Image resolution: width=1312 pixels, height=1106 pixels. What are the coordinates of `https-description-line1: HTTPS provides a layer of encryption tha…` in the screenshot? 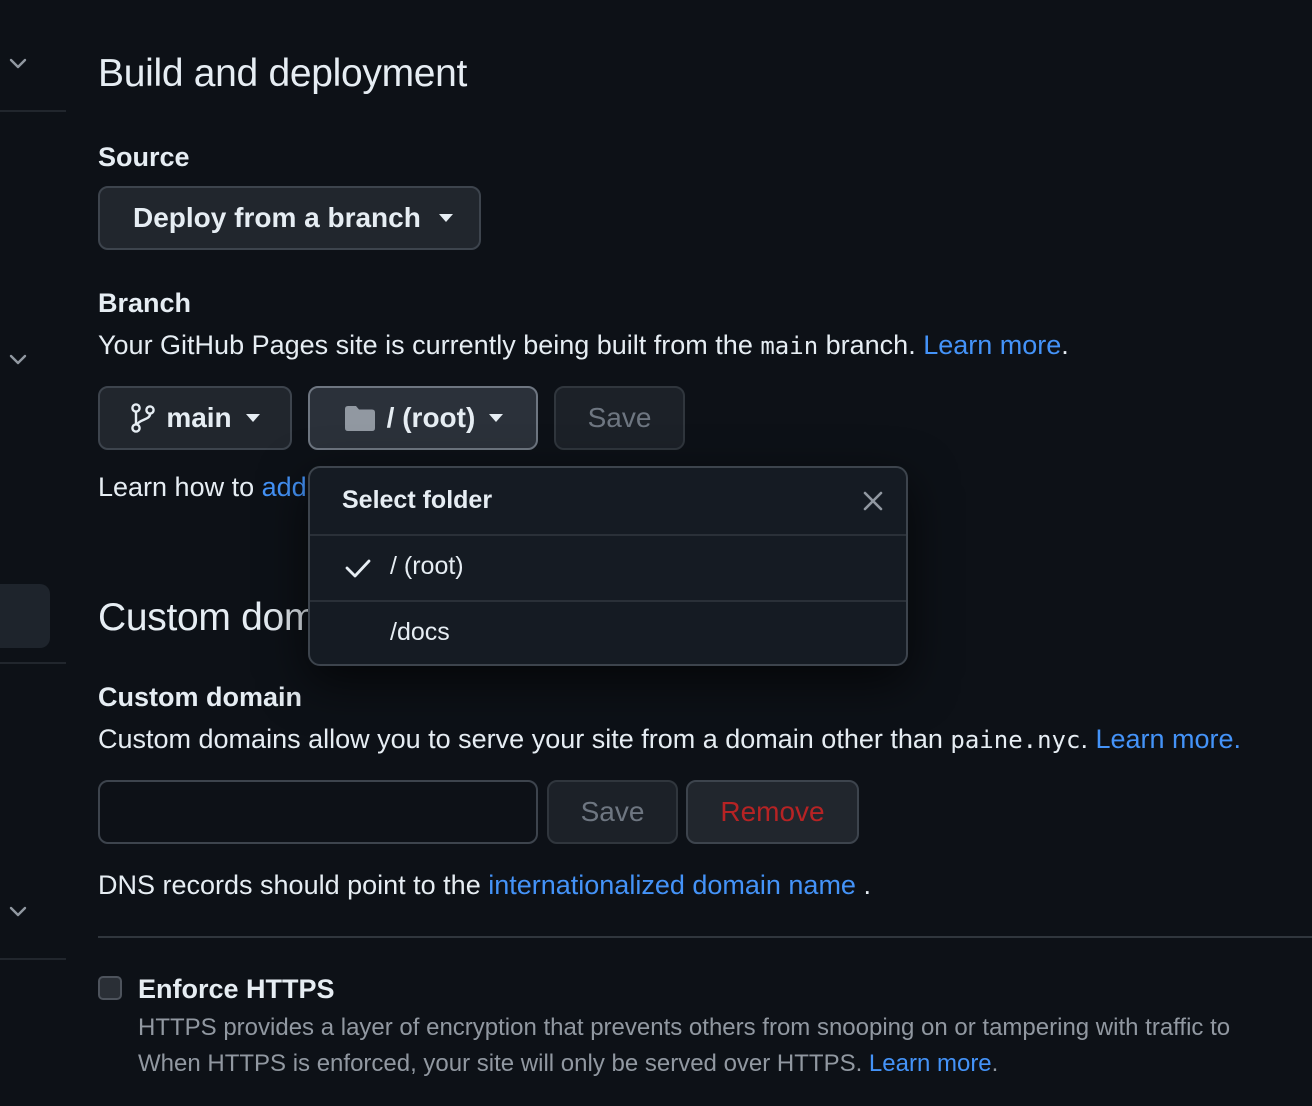 It's located at (684, 1027).